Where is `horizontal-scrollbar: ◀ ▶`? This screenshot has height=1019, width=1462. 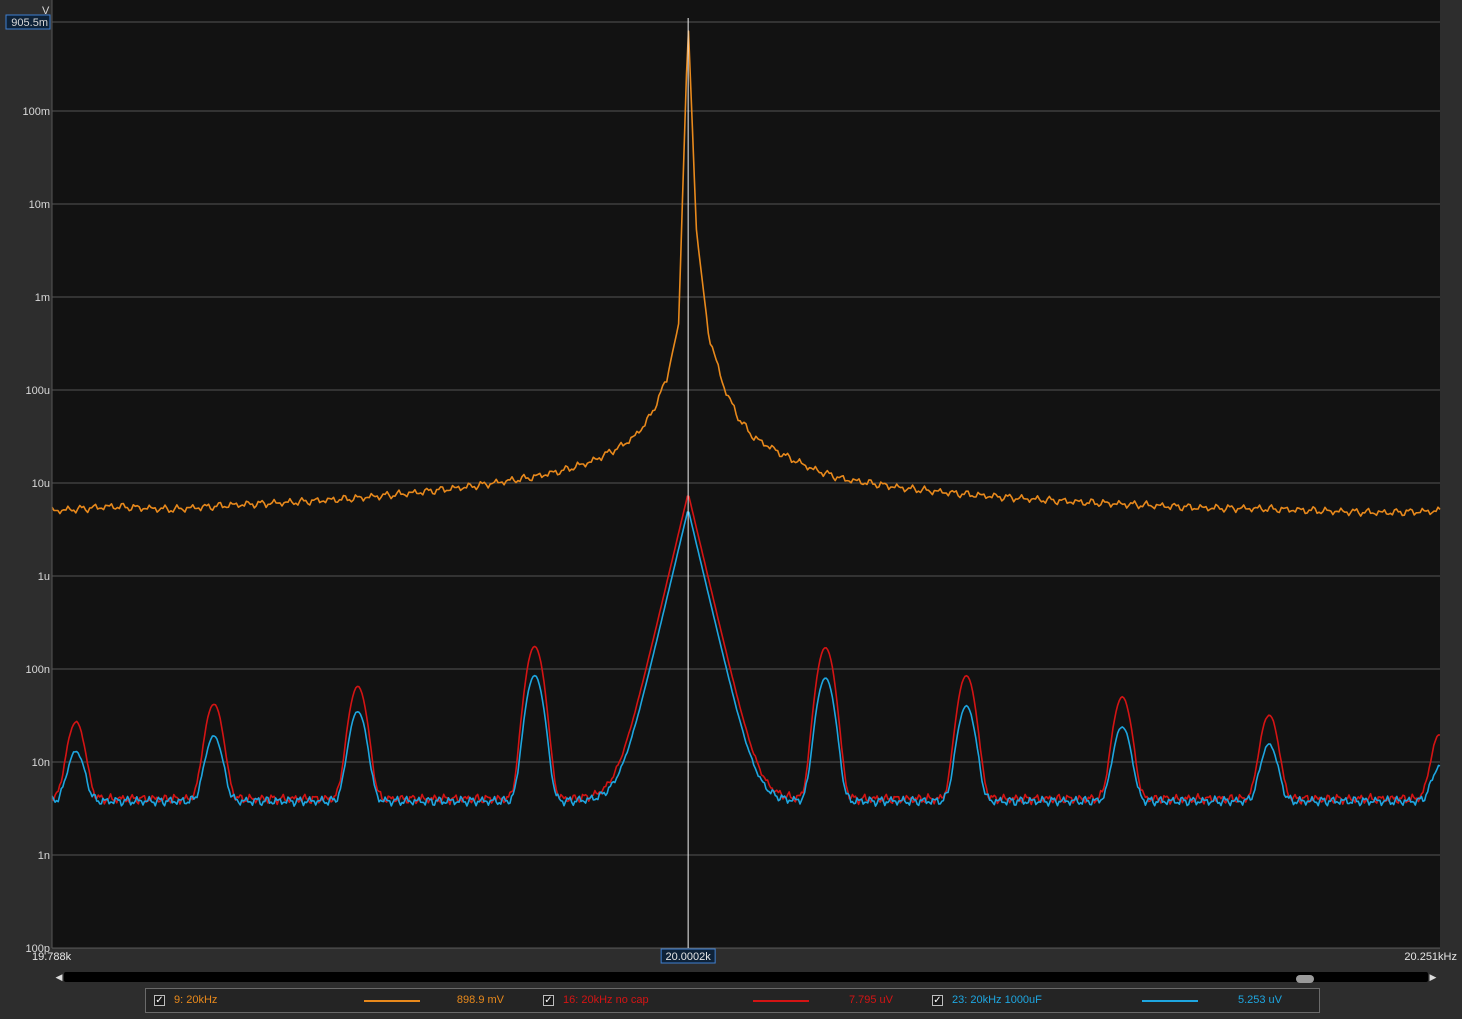
horizontal-scrollbar: ◀ ▶ is located at coordinates (746, 977).